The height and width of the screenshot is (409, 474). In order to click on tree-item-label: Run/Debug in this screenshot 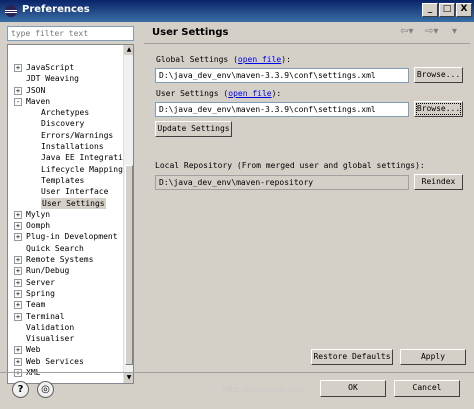, I will do `click(48, 271)`.